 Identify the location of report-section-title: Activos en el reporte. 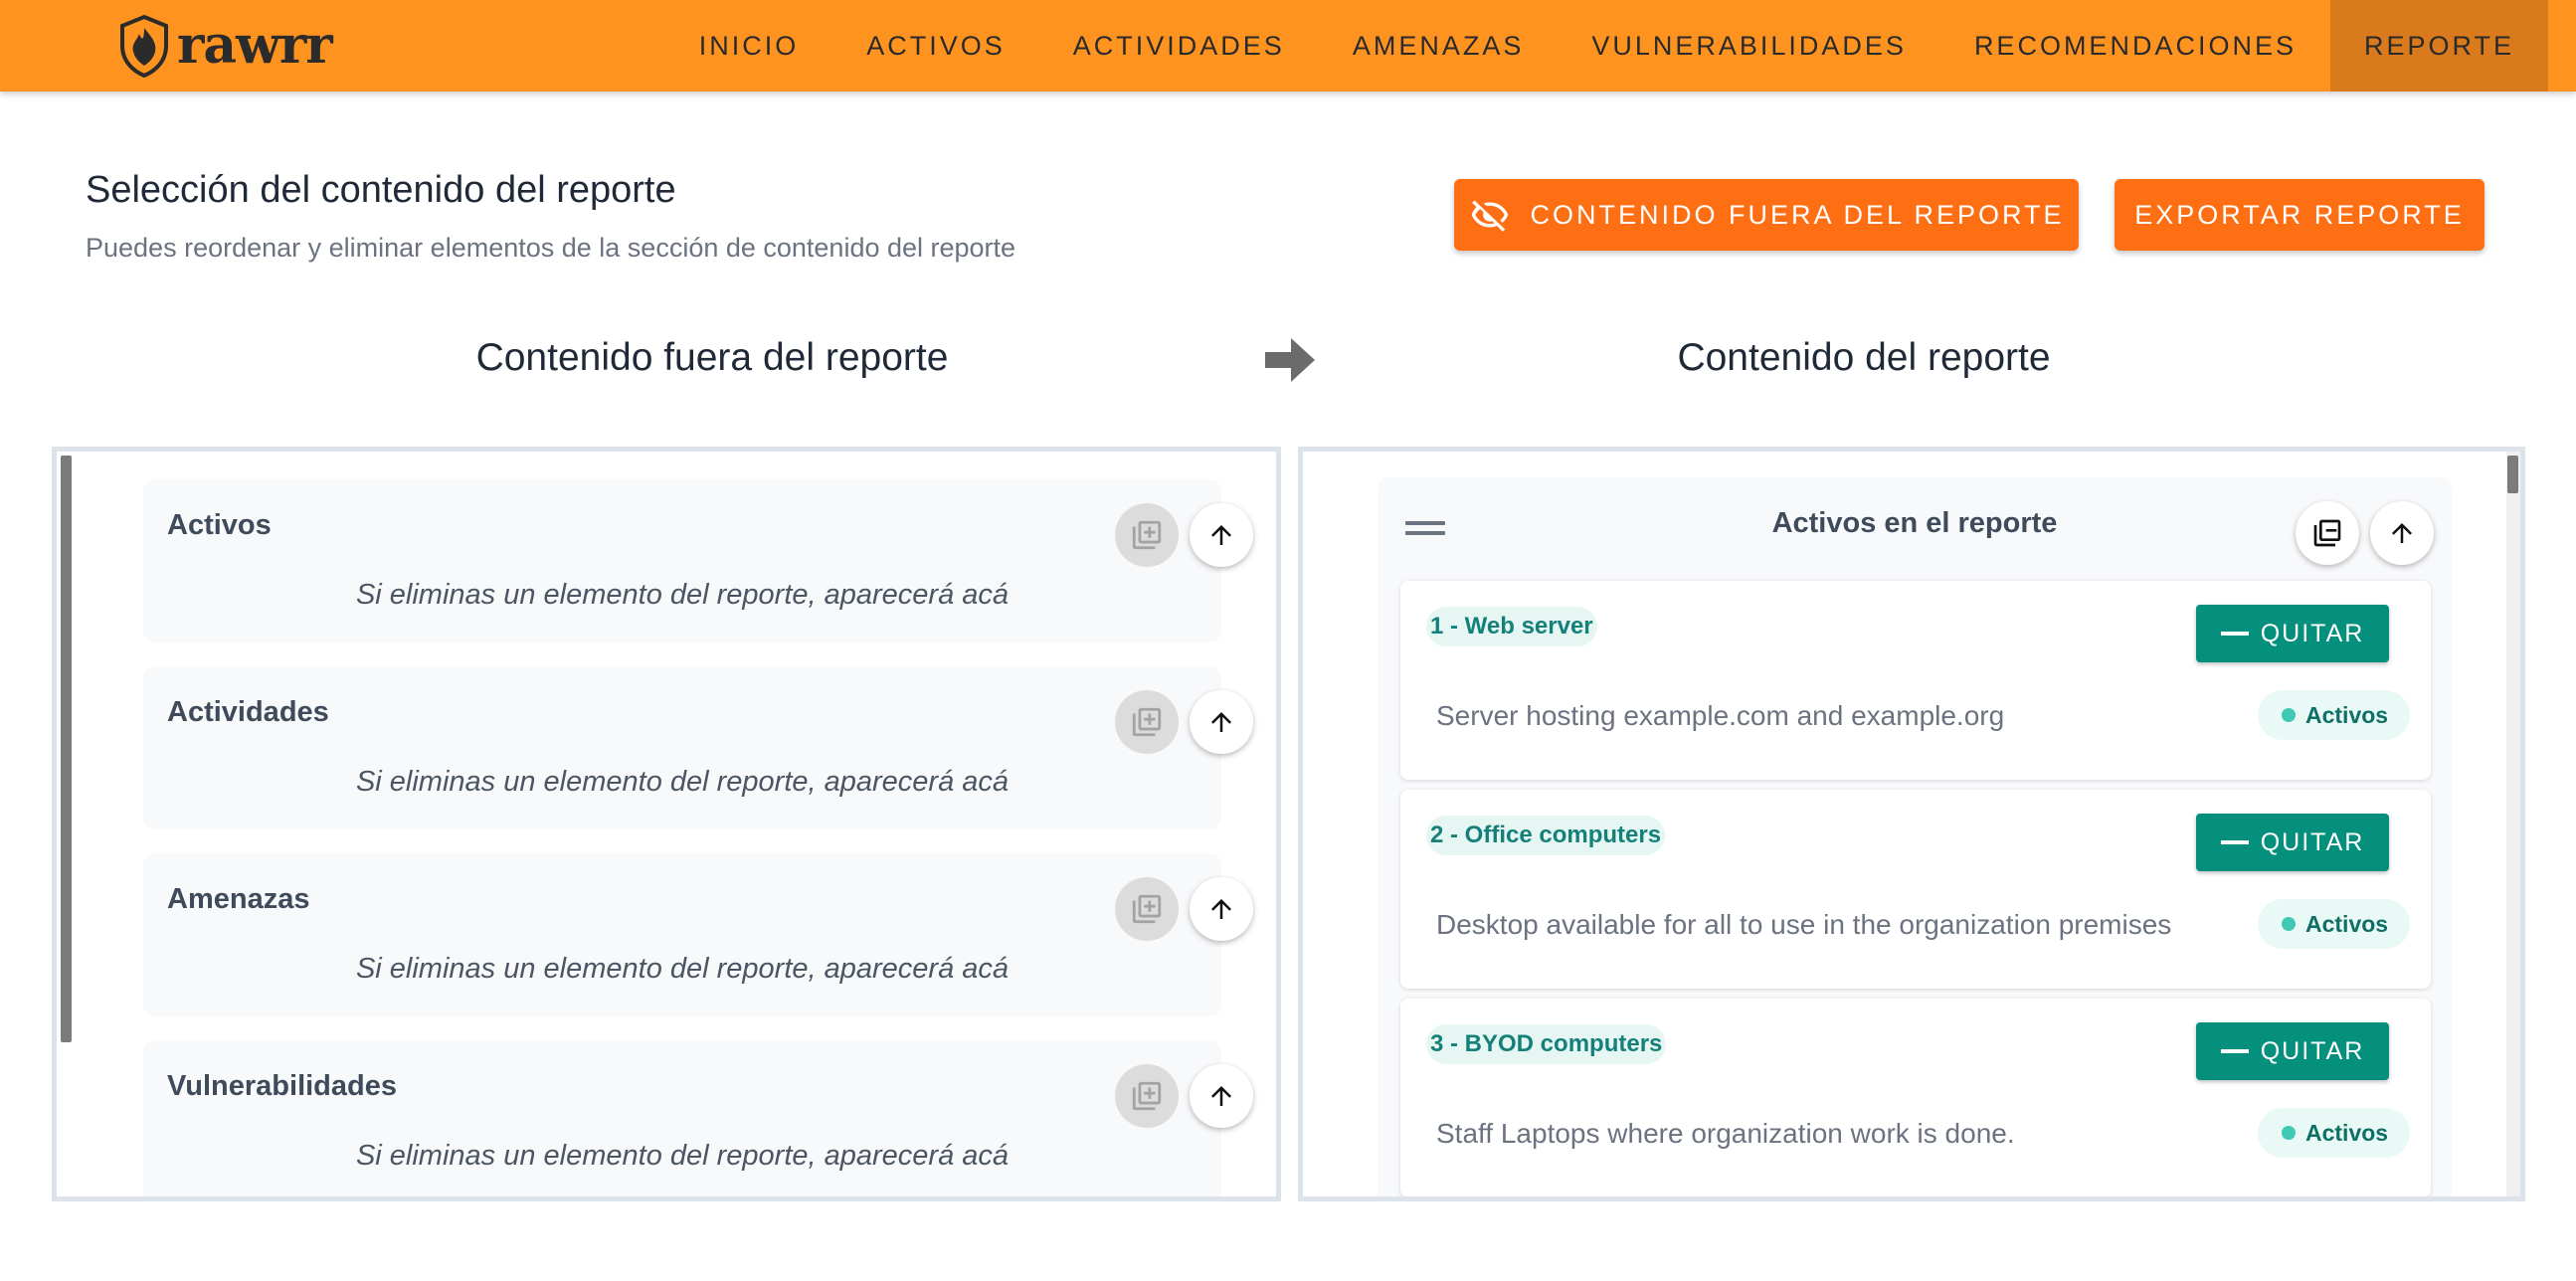
(1914, 523).